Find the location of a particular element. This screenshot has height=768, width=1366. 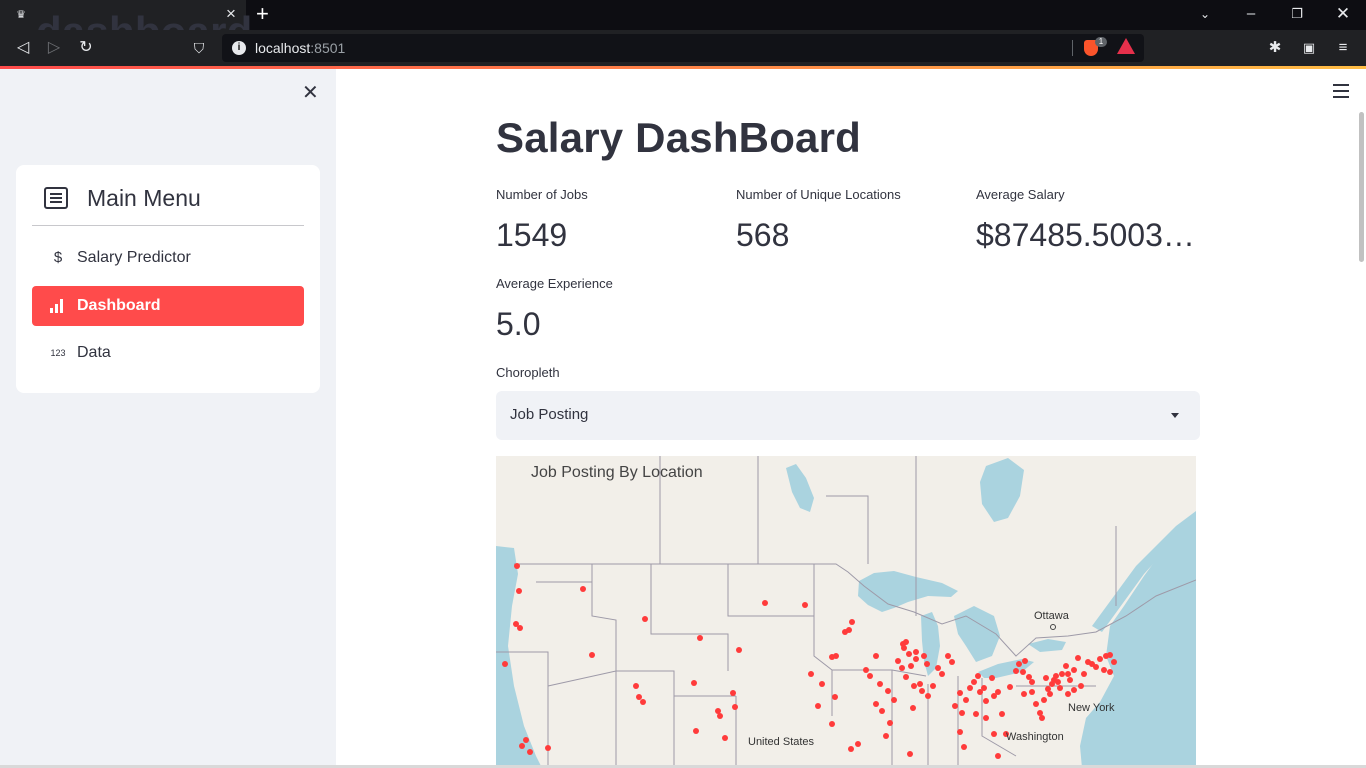

new-tab-icon: + is located at coordinates (262, 14).